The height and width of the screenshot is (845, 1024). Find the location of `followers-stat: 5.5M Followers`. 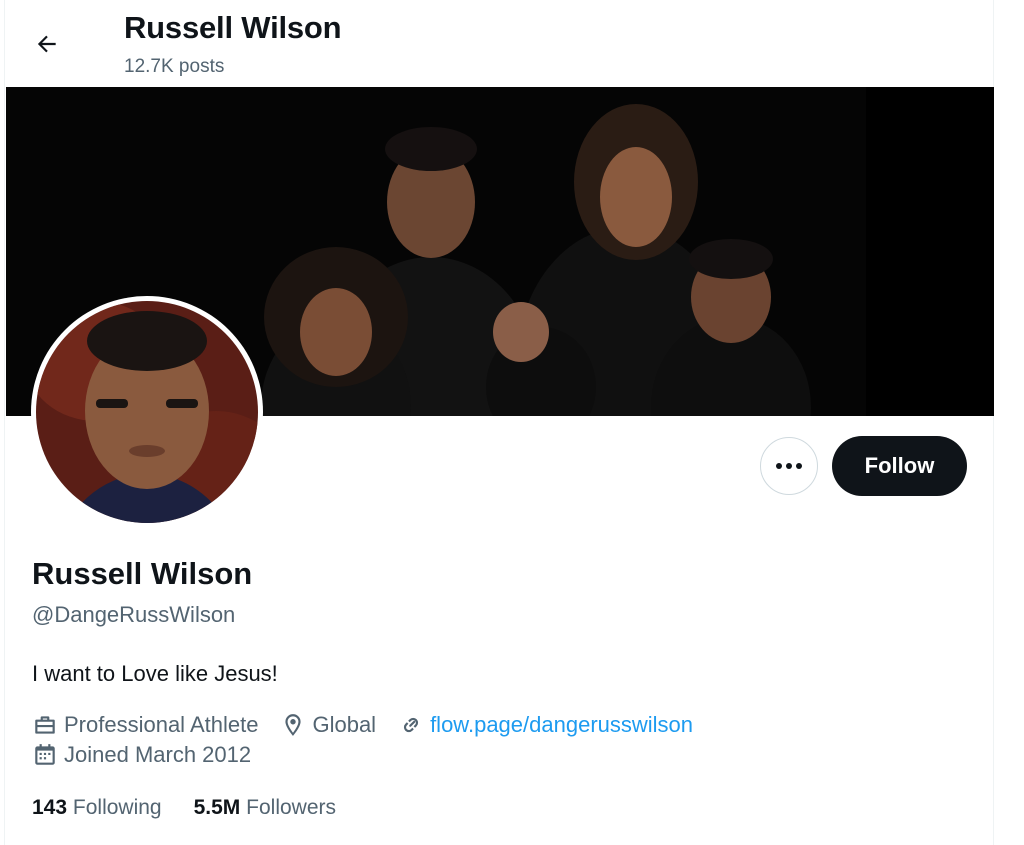

followers-stat: 5.5M Followers is located at coordinates (265, 808).